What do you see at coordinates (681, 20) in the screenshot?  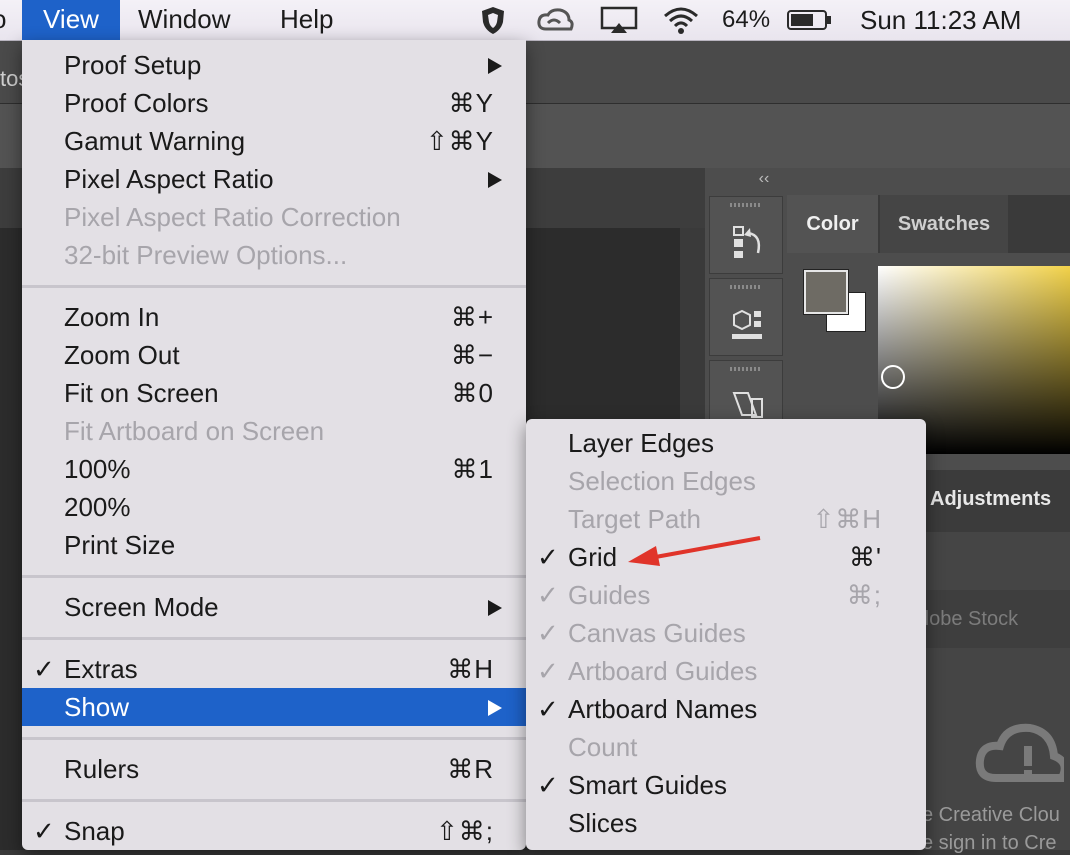 I see `wifi-icon` at bounding box center [681, 20].